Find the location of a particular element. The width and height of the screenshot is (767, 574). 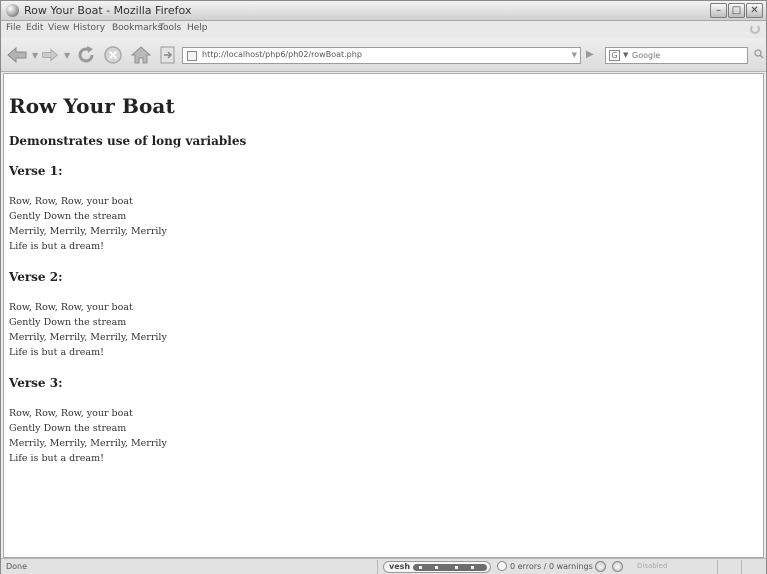

page-icon is located at coordinates (192, 56).